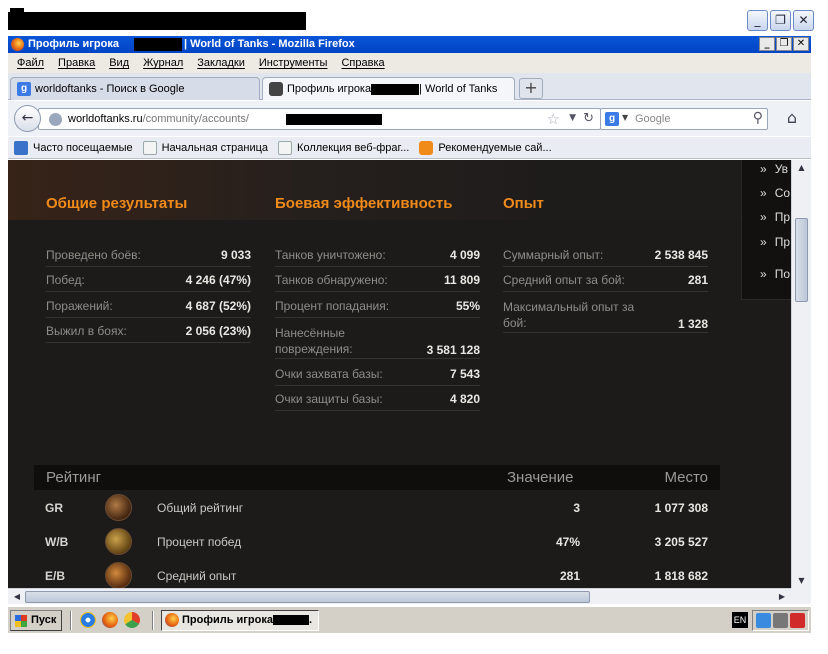 This screenshot has width=828, height=654. Describe the element at coordinates (119, 63) in the screenshot. I see `menu-view: Вид` at that location.